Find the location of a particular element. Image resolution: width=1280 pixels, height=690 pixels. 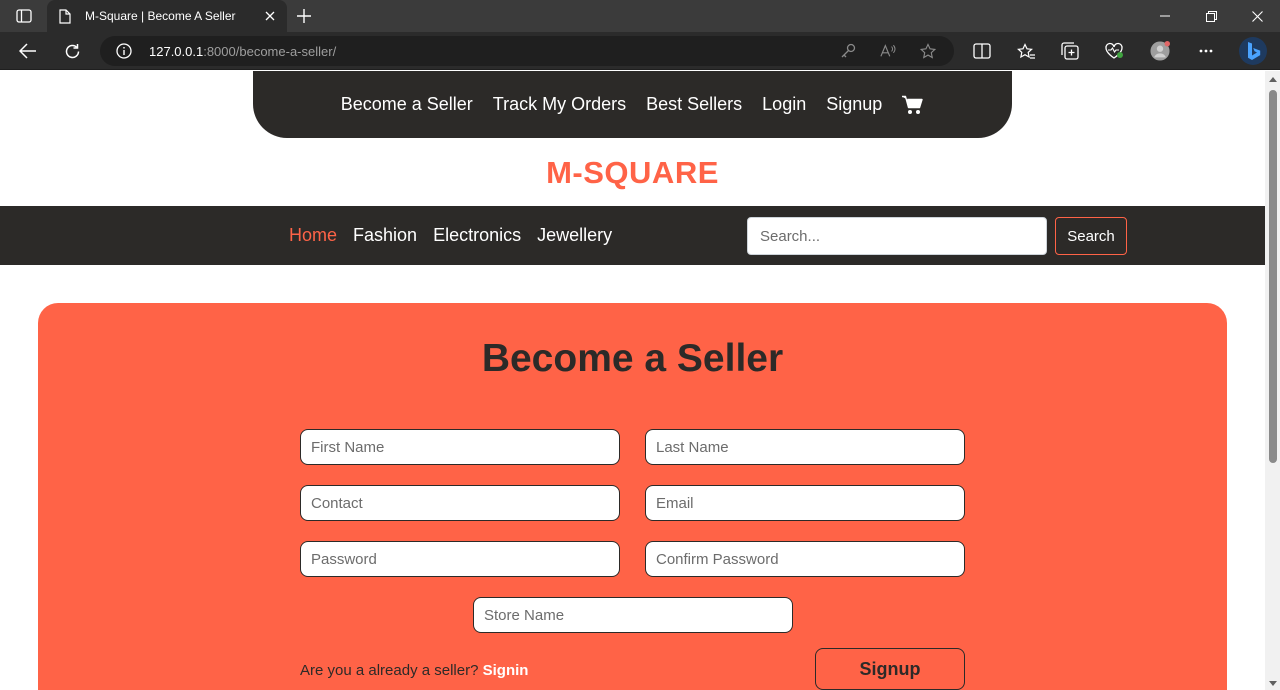

cart-icon is located at coordinates (913, 105).